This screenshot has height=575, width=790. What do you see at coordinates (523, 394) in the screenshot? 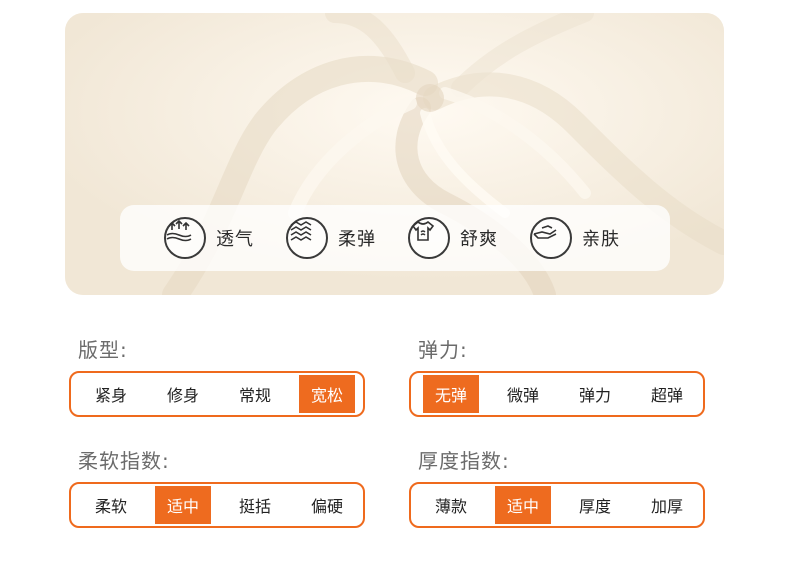
I see `option-elastic-slight: 微弹` at bounding box center [523, 394].